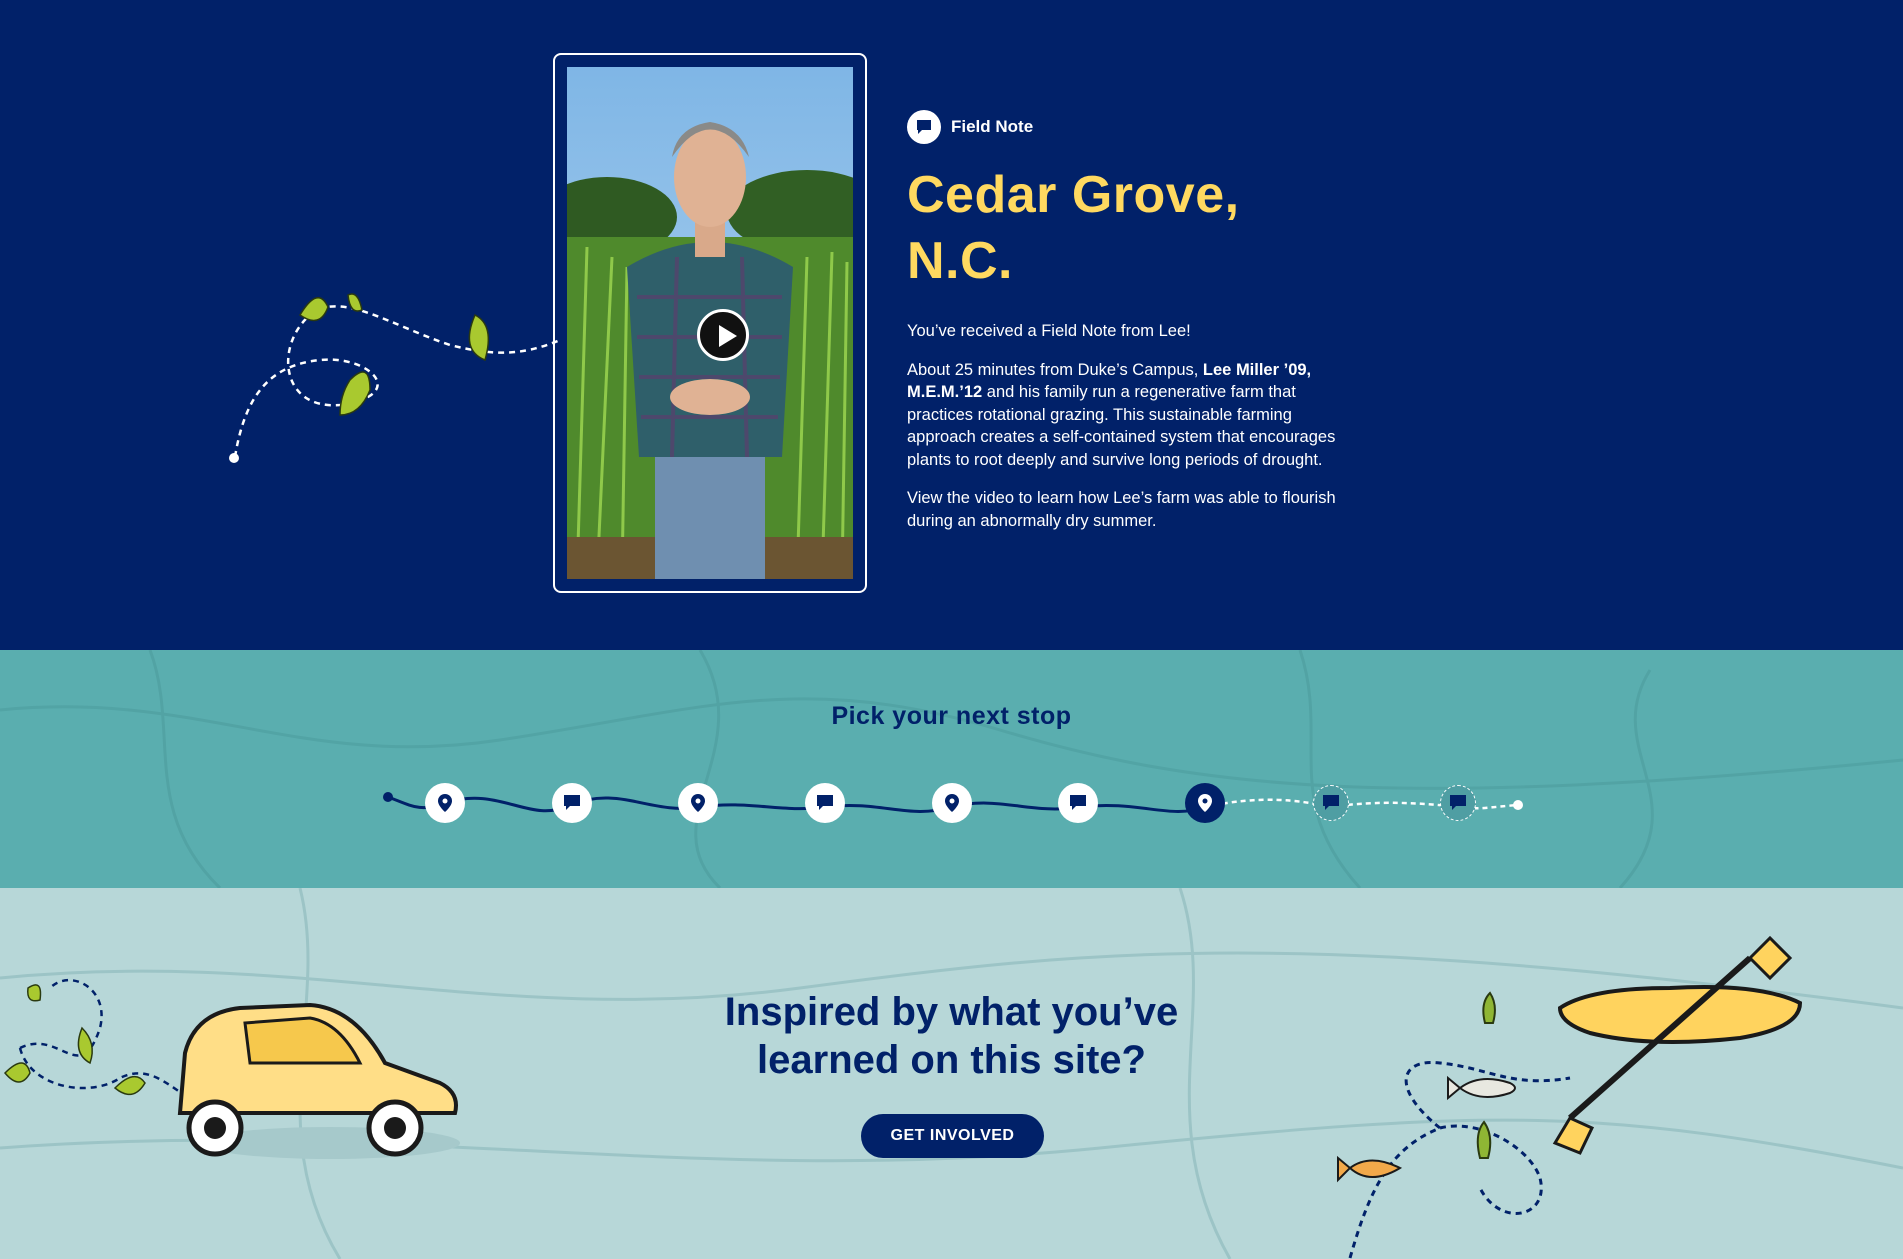  I want to click on play-button, so click(723, 335).